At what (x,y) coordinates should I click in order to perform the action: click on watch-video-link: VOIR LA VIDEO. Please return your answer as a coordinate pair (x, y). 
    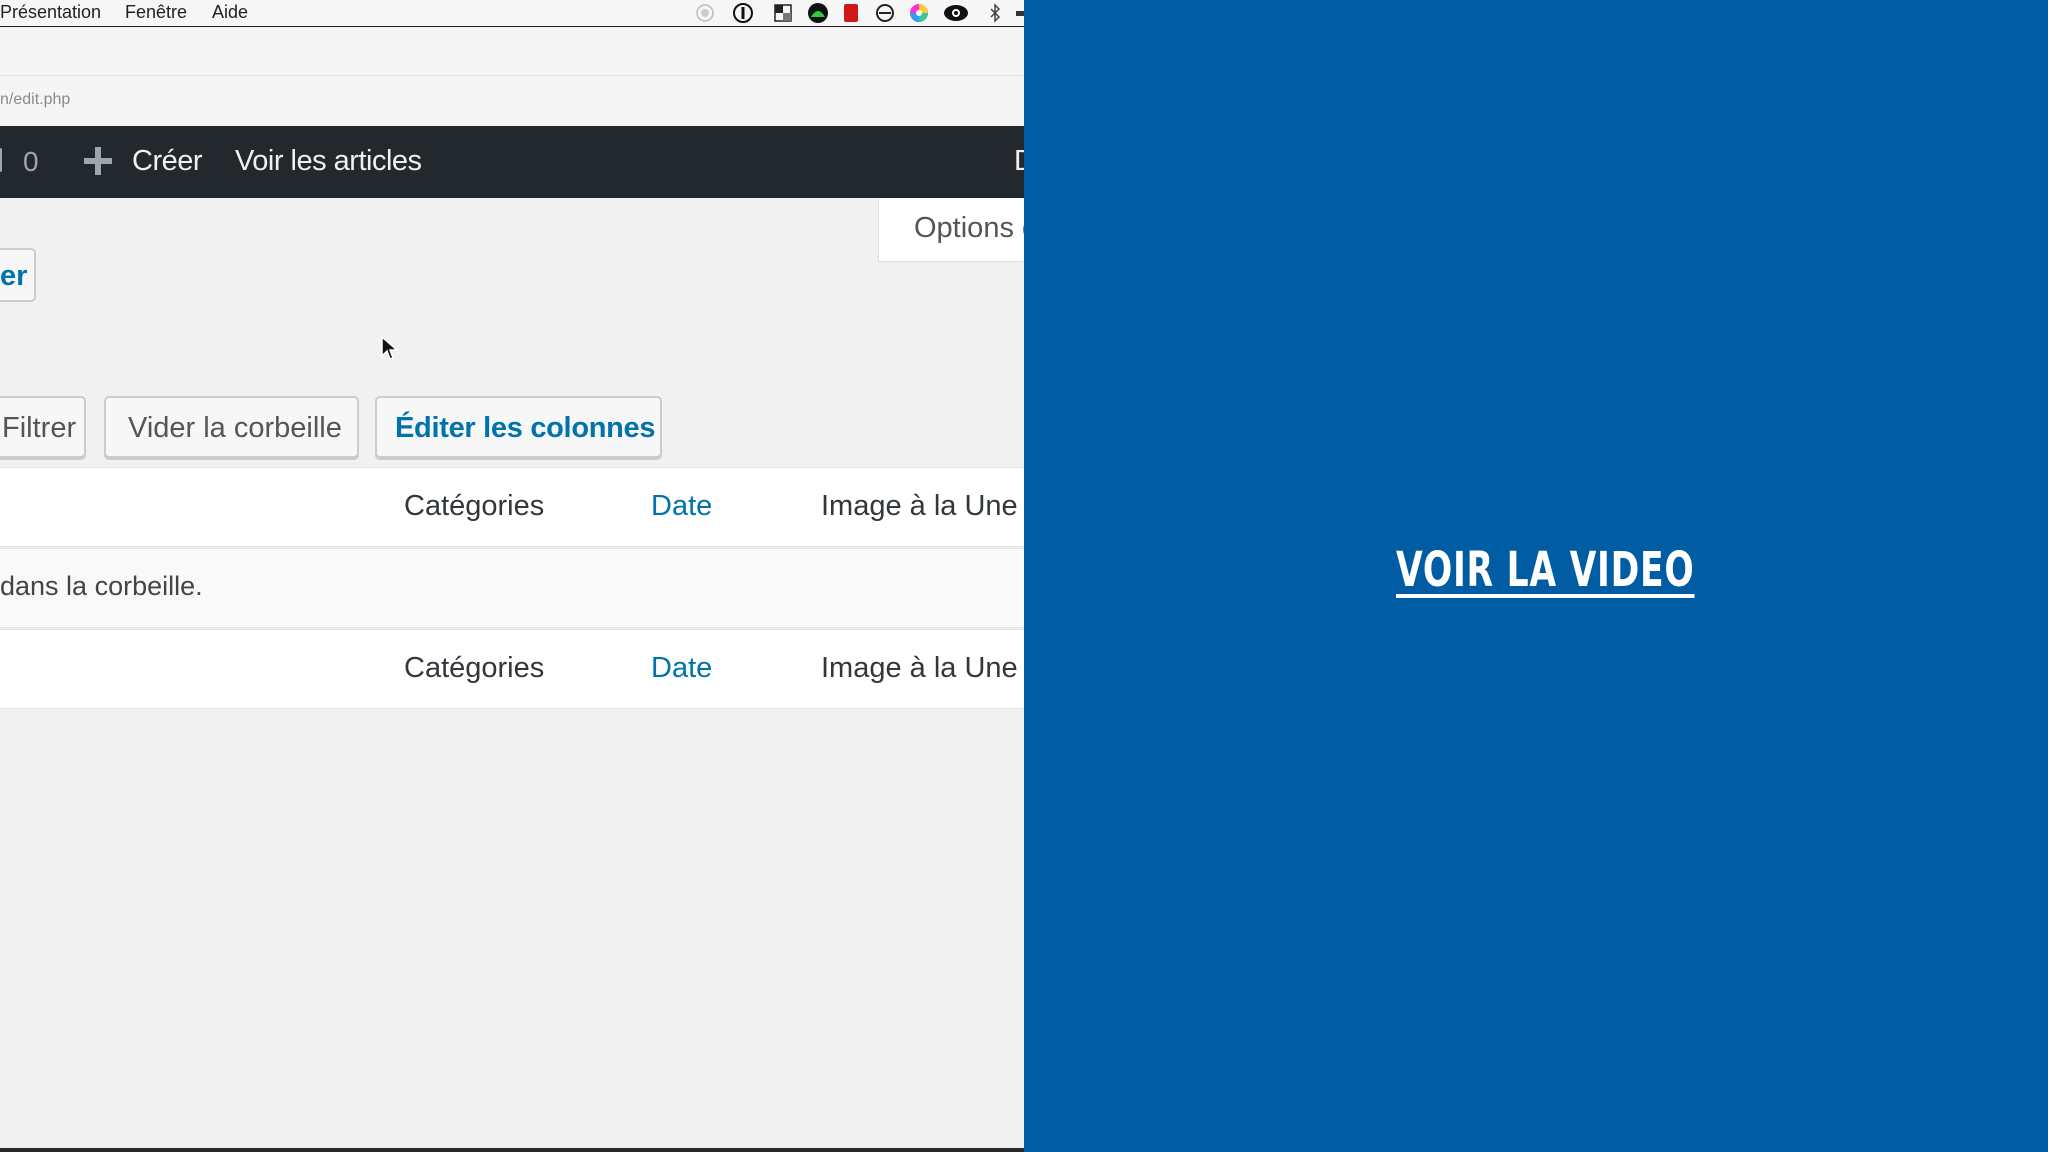
    Looking at the image, I should click on (1545, 570).